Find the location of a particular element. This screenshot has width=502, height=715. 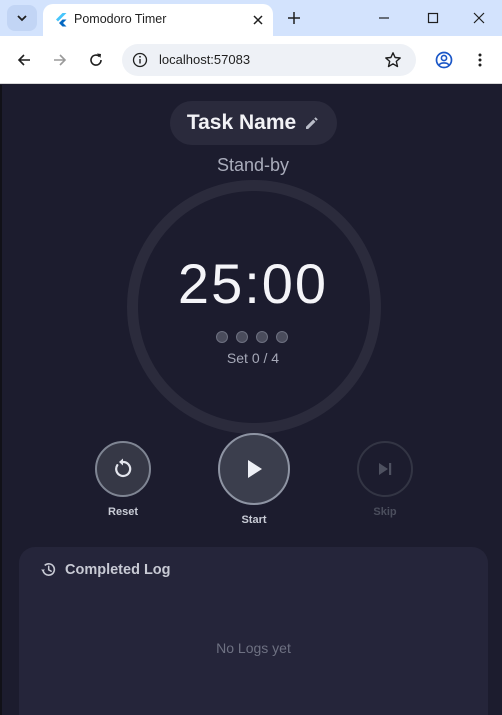

set-progress-dots is located at coordinates (252, 337).